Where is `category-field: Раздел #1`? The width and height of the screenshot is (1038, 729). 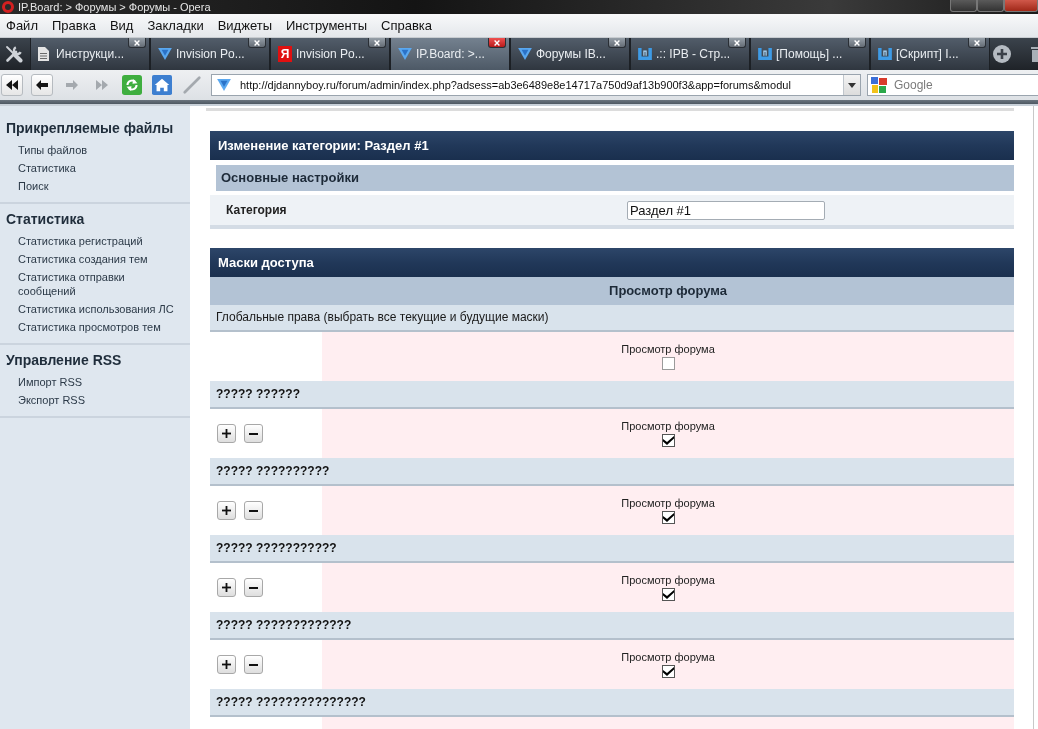
category-field: Раздел #1 is located at coordinates (726, 210).